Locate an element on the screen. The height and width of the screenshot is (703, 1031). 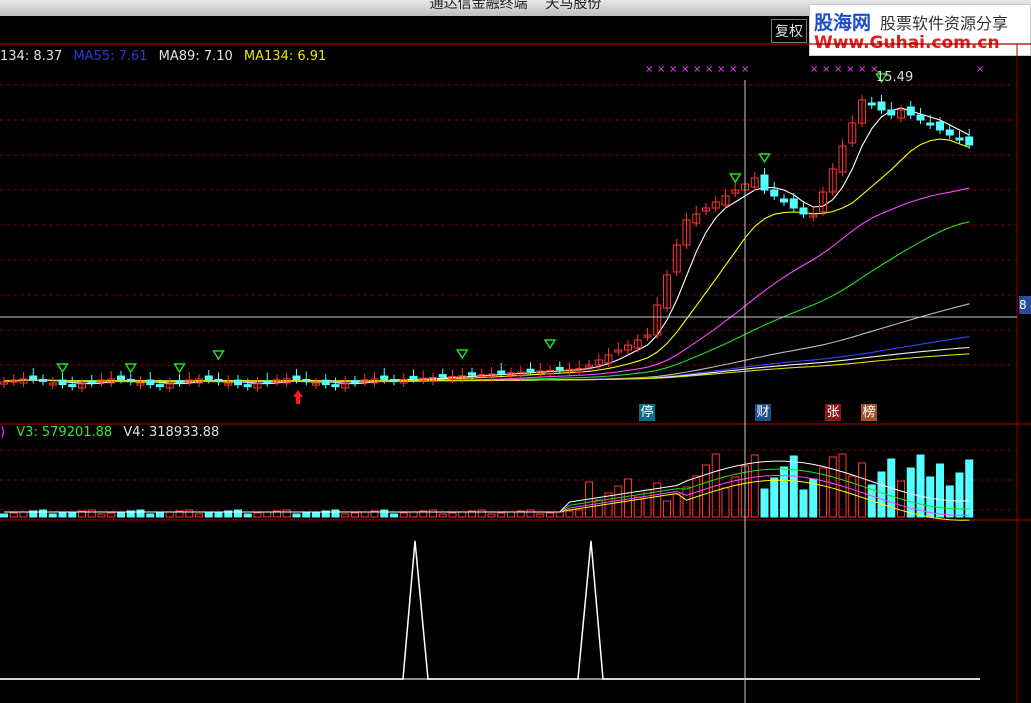
peak-price-label: 15.49 is located at coordinates (895, 77).